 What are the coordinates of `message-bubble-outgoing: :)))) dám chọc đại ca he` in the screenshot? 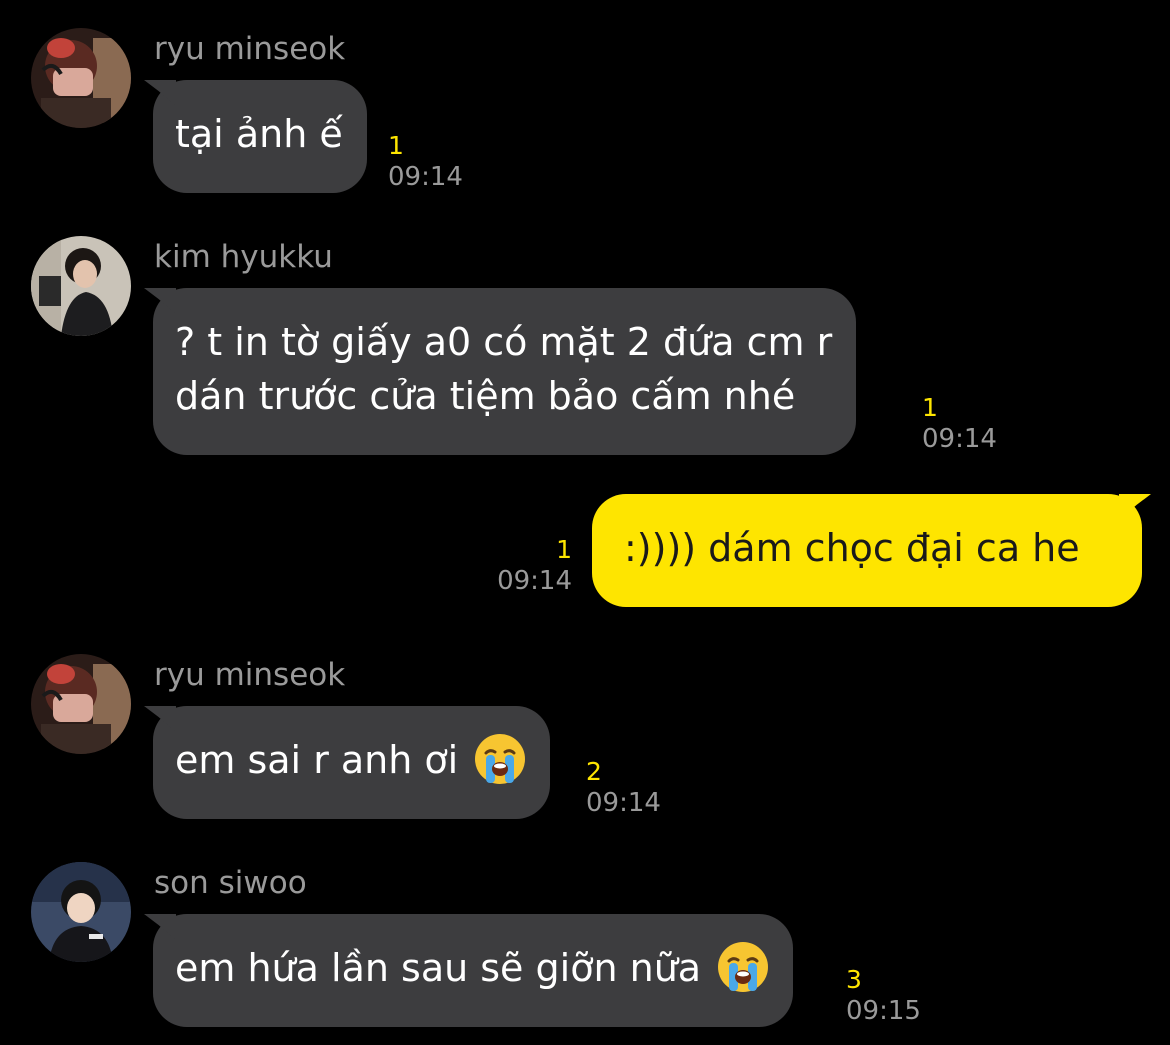 It's located at (867, 550).